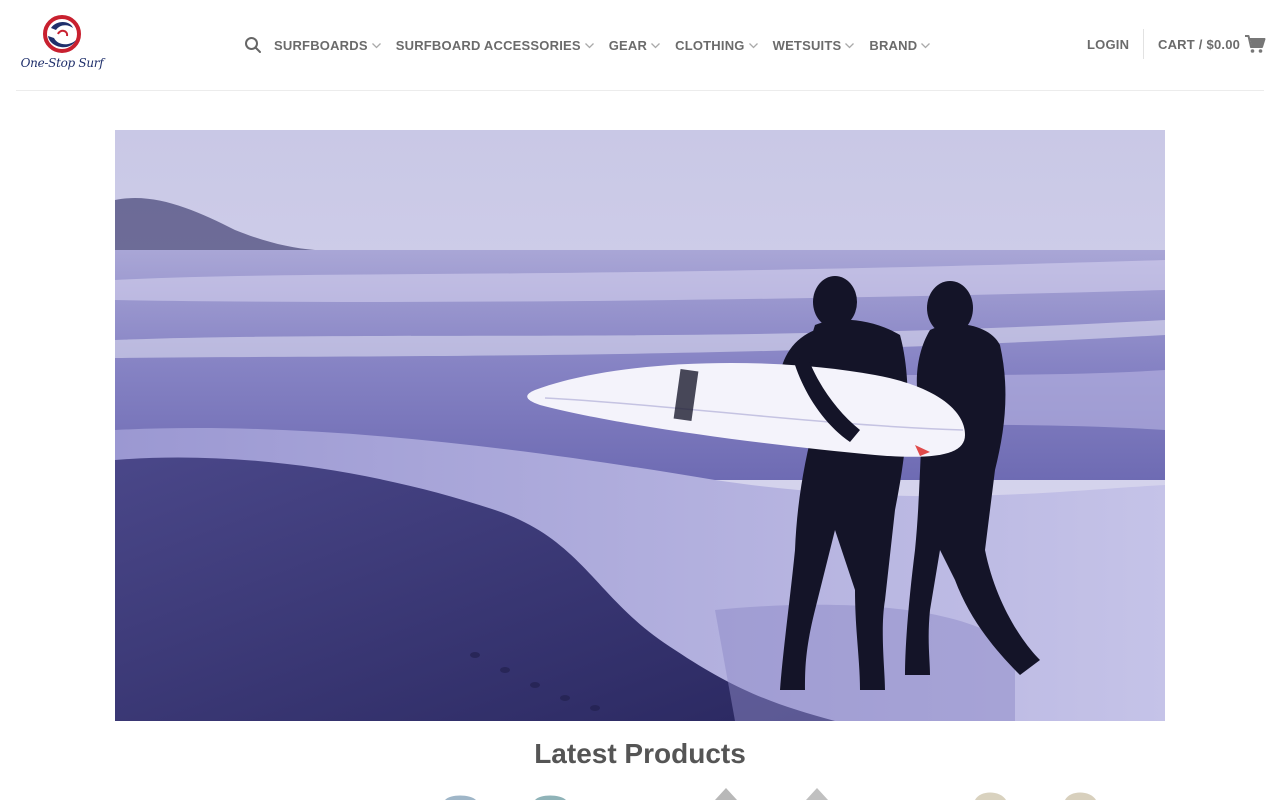 This screenshot has height=800, width=1280. I want to click on nav-item-surfboard-accessories: SURFBOARD ACCESSORIES, so click(495, 45).